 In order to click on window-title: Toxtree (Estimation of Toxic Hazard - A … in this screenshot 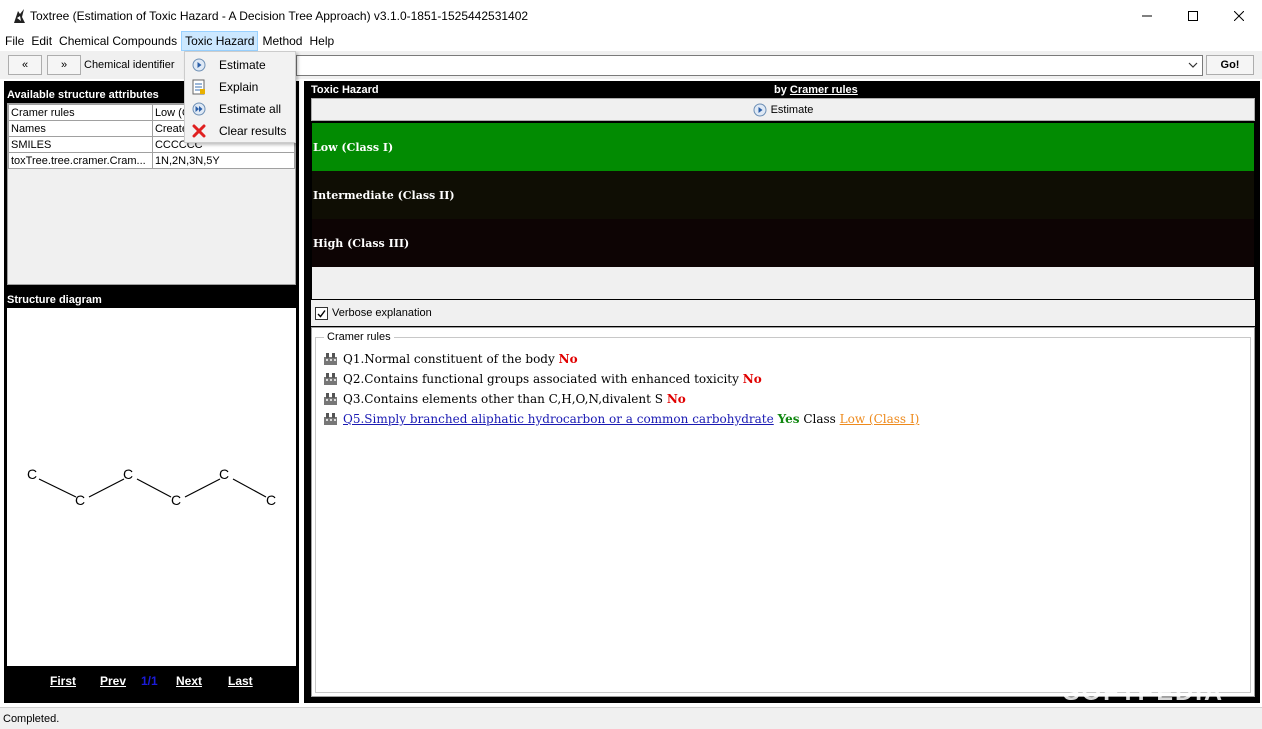, I will do `click(279, 15)`.